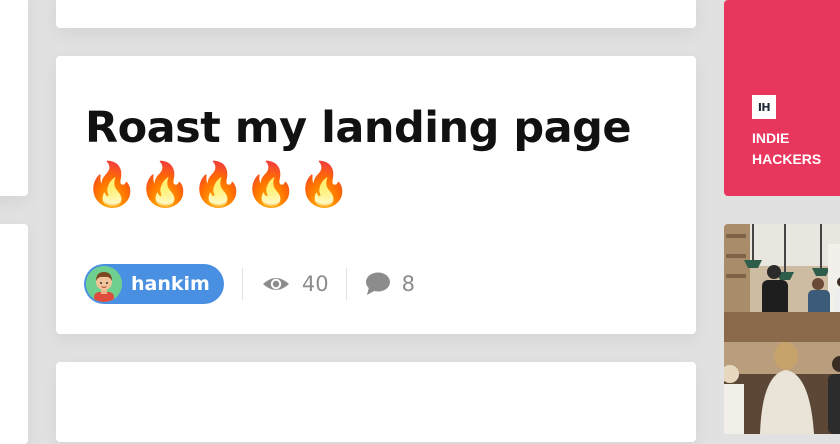 The width and height of the screenshot is (840, 444). Describe the element at coordinates (275, 284) in the screenshot. I see `eye-icon` at that location.